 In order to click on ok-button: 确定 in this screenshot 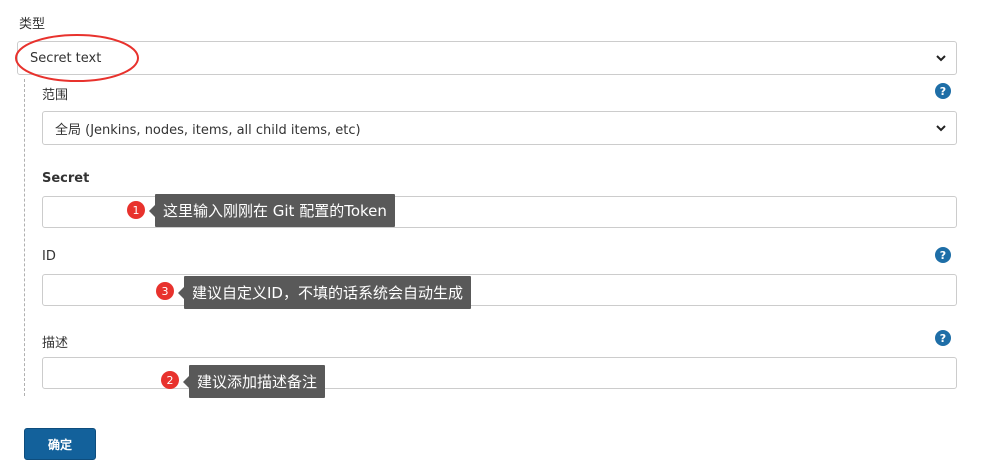, I will do `click(60, 444)`.